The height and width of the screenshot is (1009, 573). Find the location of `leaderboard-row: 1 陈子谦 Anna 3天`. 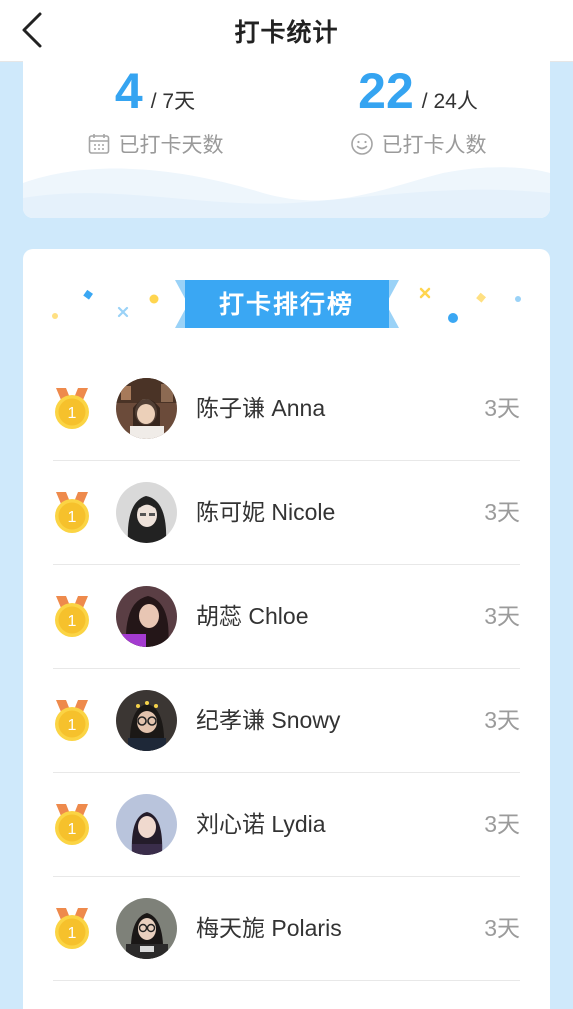

leaderboard-row: 1 陈子谦 Anna 3天 is located at coordinates (286, 408).